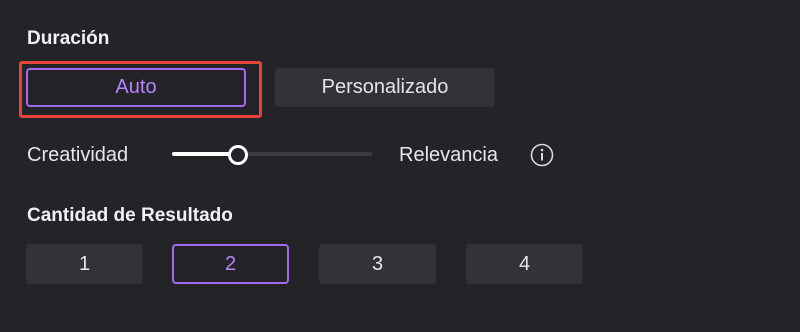 The image size is (800, 332). Describe the element at coordinates (136, 87) in the screenshot. I see `duration-auto-button: Auto` at that location.